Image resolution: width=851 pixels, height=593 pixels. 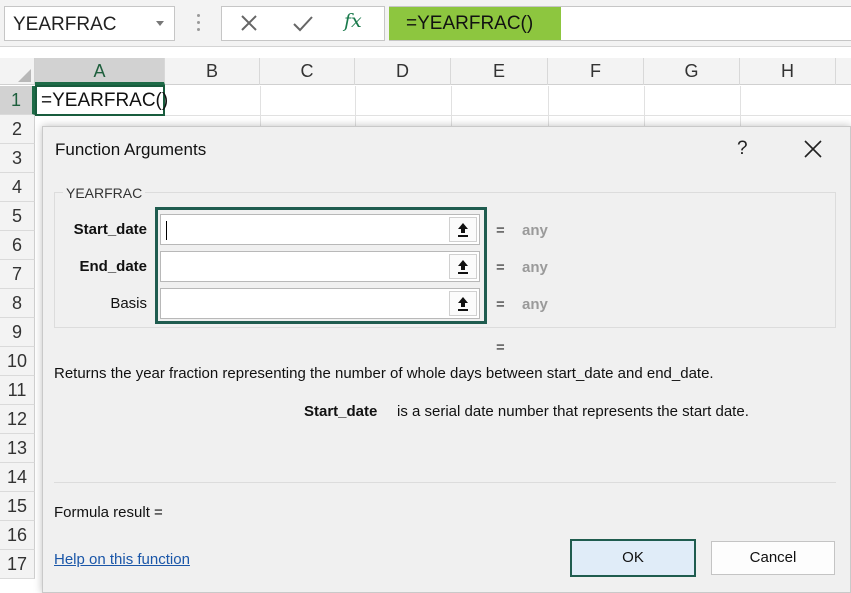 I want to click on row-header-2: 2, so click(x=17, y=129).